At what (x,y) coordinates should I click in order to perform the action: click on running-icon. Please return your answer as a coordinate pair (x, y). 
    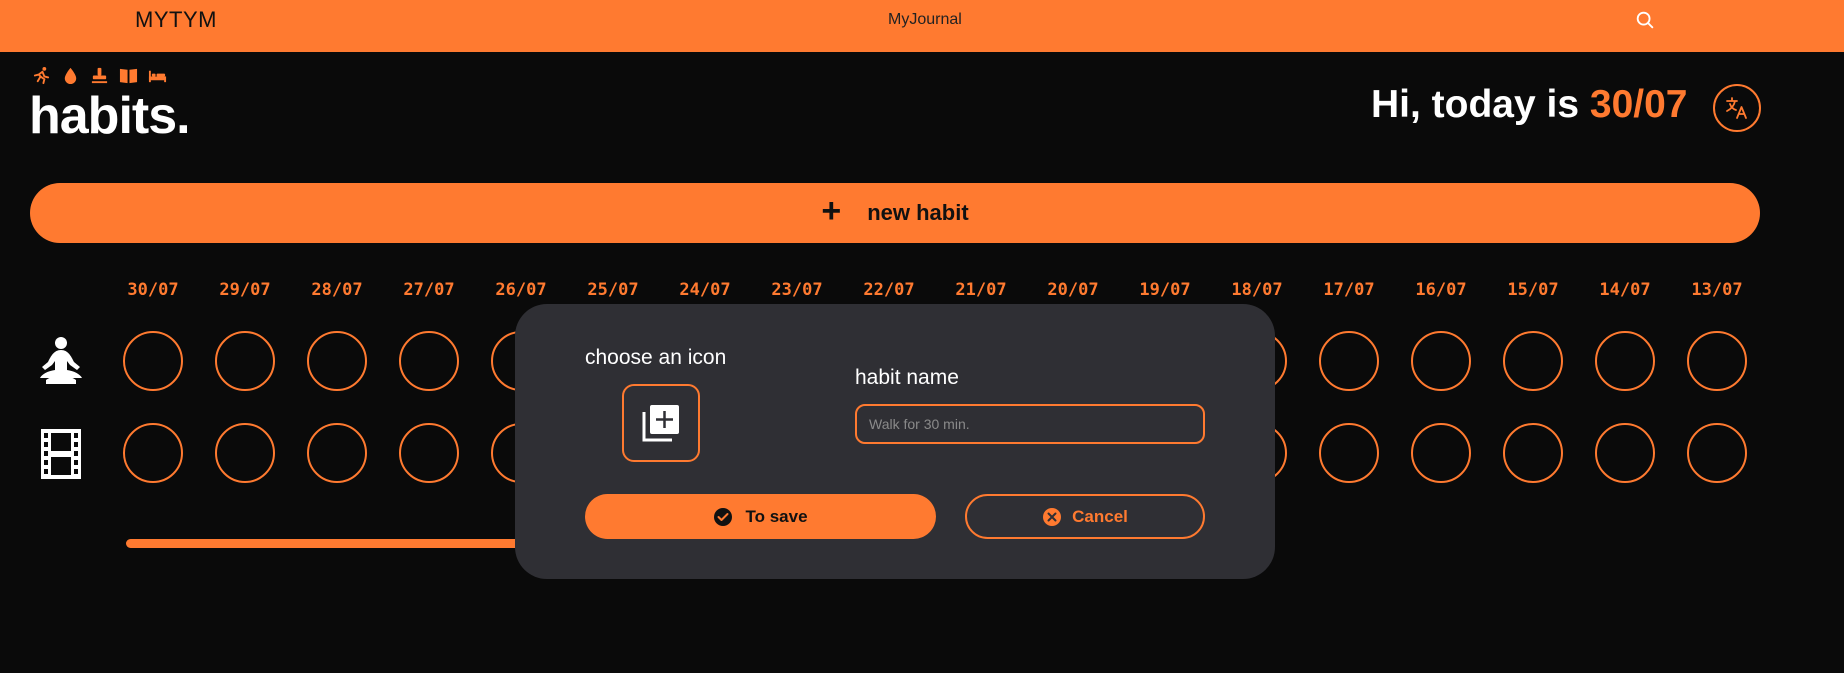
    Looking at the image, I should click on (41, 75).